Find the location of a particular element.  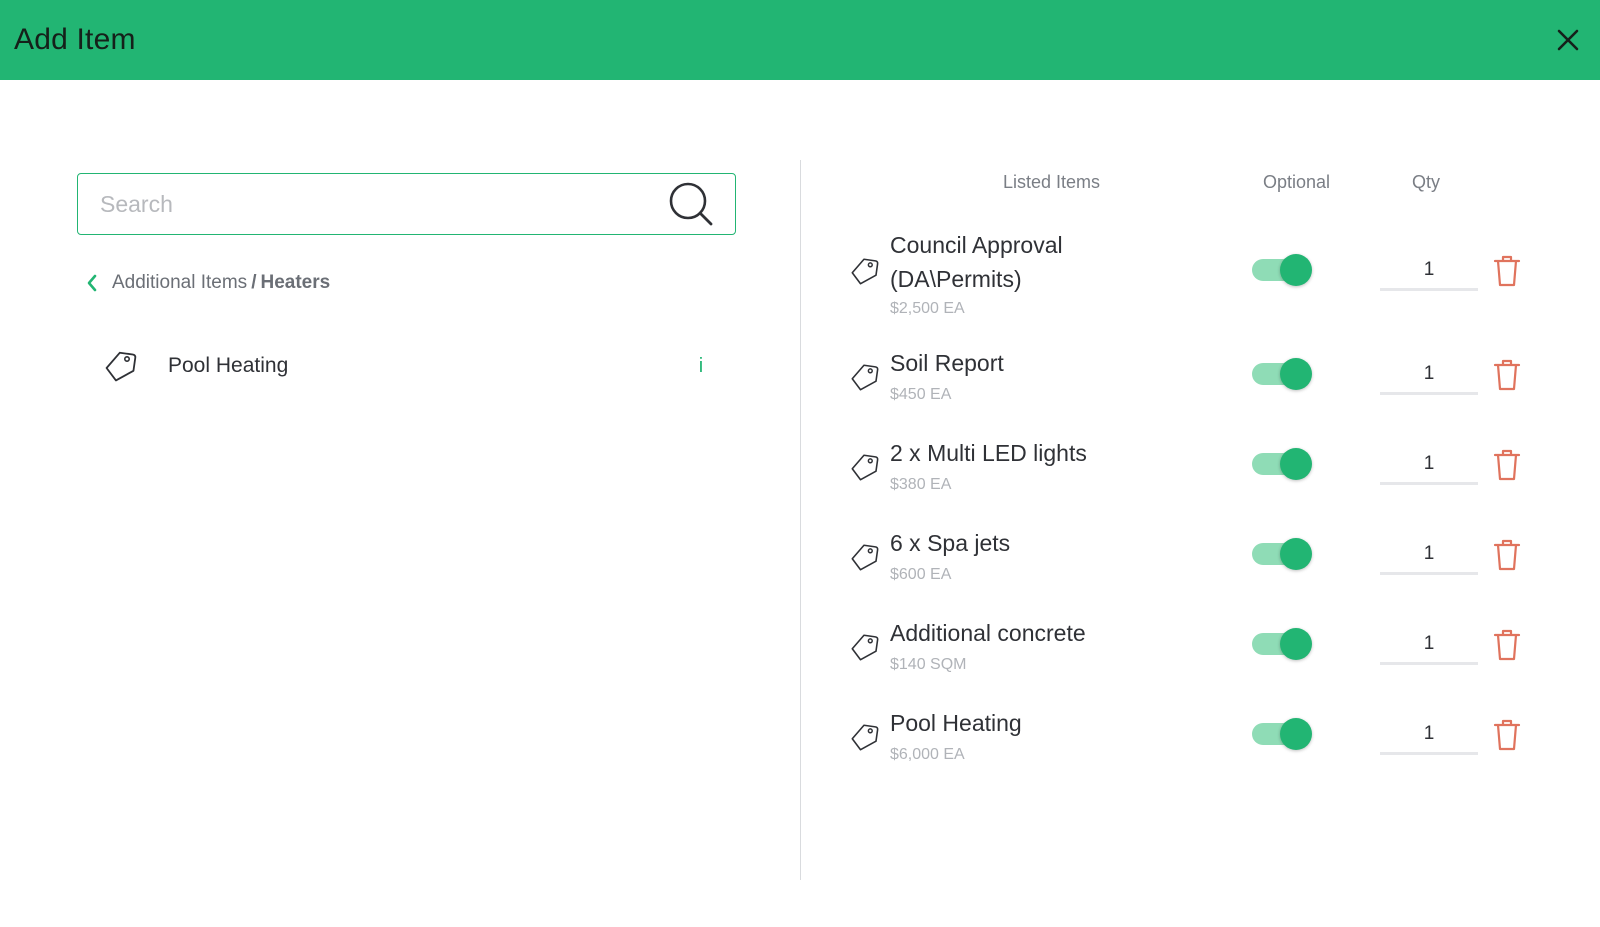

listed-item-price: $380 EA is located at coordinates (921, 484).